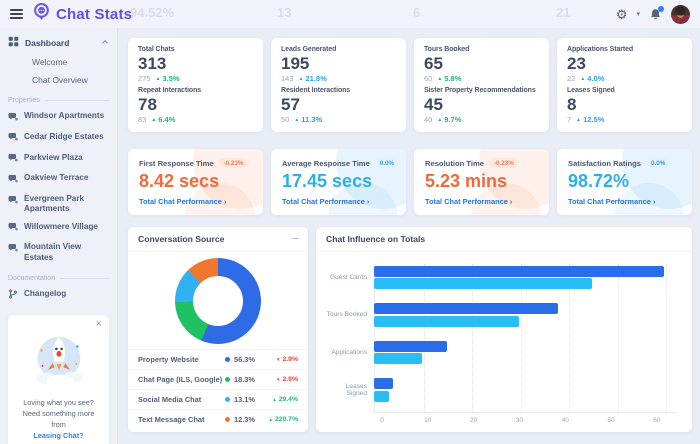 The height and width of the screenshot is (444, 700). What do you see at coordinates (594, 119) in the screenshot?
I see `trend-percent: 12.5%` at bounding box center [594, 119].